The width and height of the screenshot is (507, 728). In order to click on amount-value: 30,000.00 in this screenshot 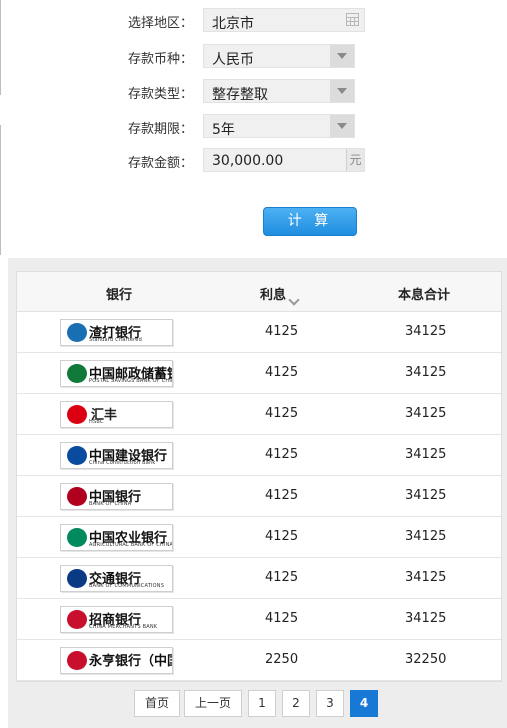, I will do `click(248, 161)`.